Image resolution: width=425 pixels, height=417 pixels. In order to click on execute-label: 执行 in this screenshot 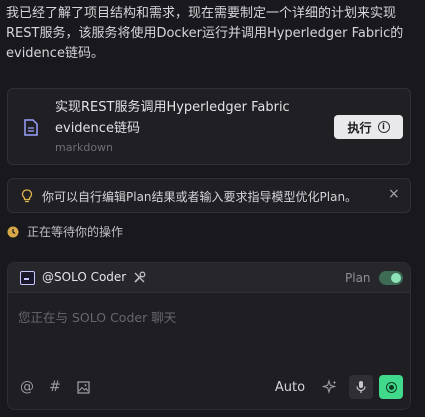, I will do `click(359, 127)`.